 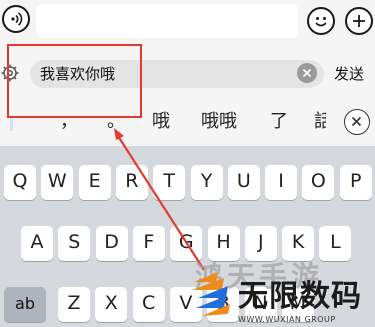 I want to click on brand-name: 无限数码, so click(x=300, y=296).